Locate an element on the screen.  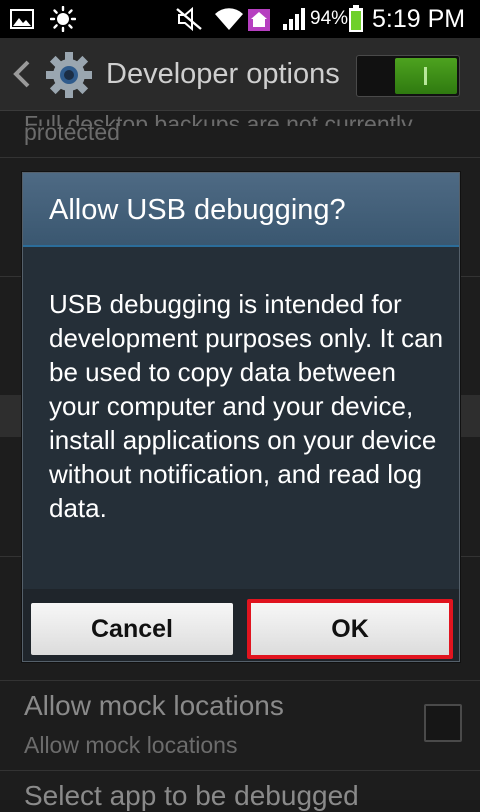
cancel-button: Cancel is located at coordinates (132, 629).